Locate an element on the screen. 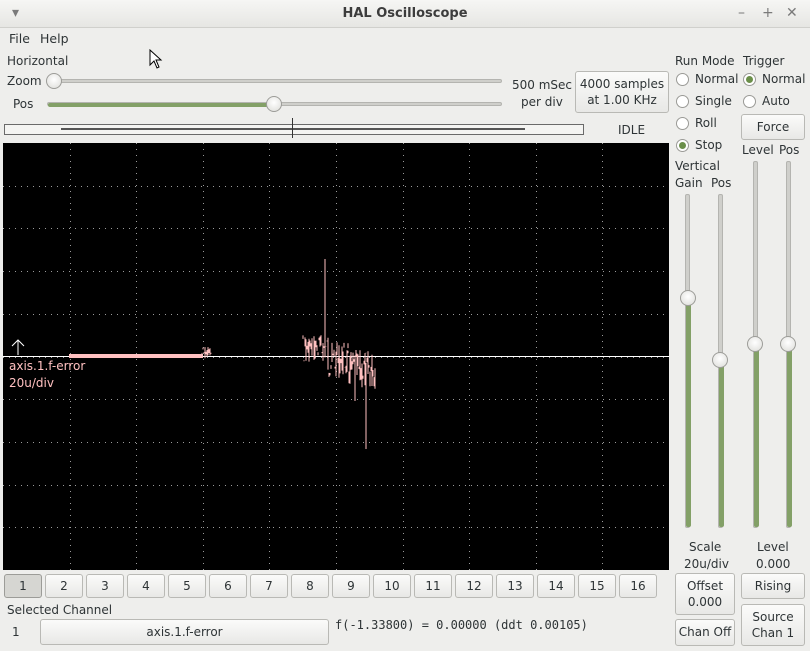 The image size is (810, 651). channel-button-14: 14 is located at coordinates (556, 586).